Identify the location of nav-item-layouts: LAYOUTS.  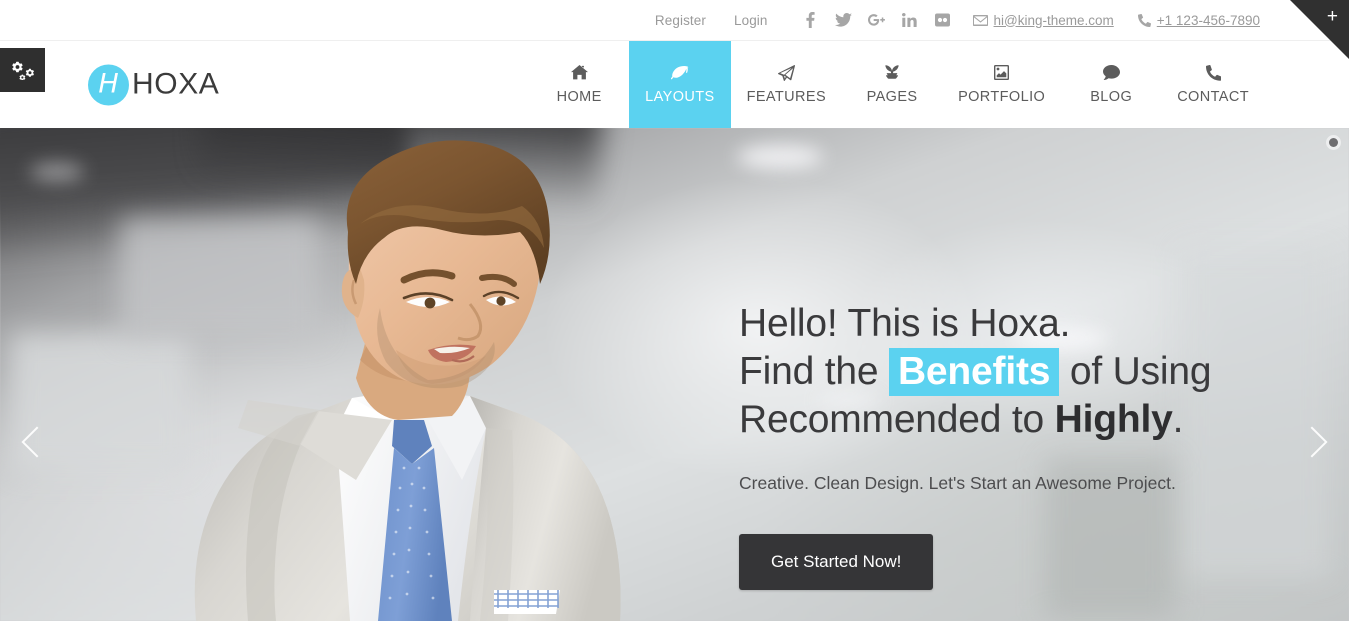
(680, 84).